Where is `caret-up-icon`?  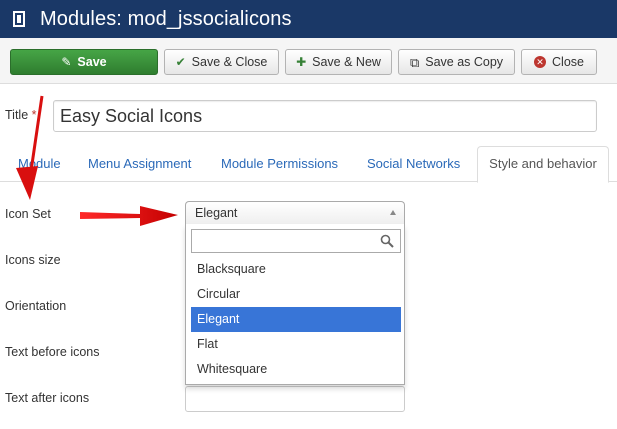
caret-up-icon is located at coordinates (393, 212).